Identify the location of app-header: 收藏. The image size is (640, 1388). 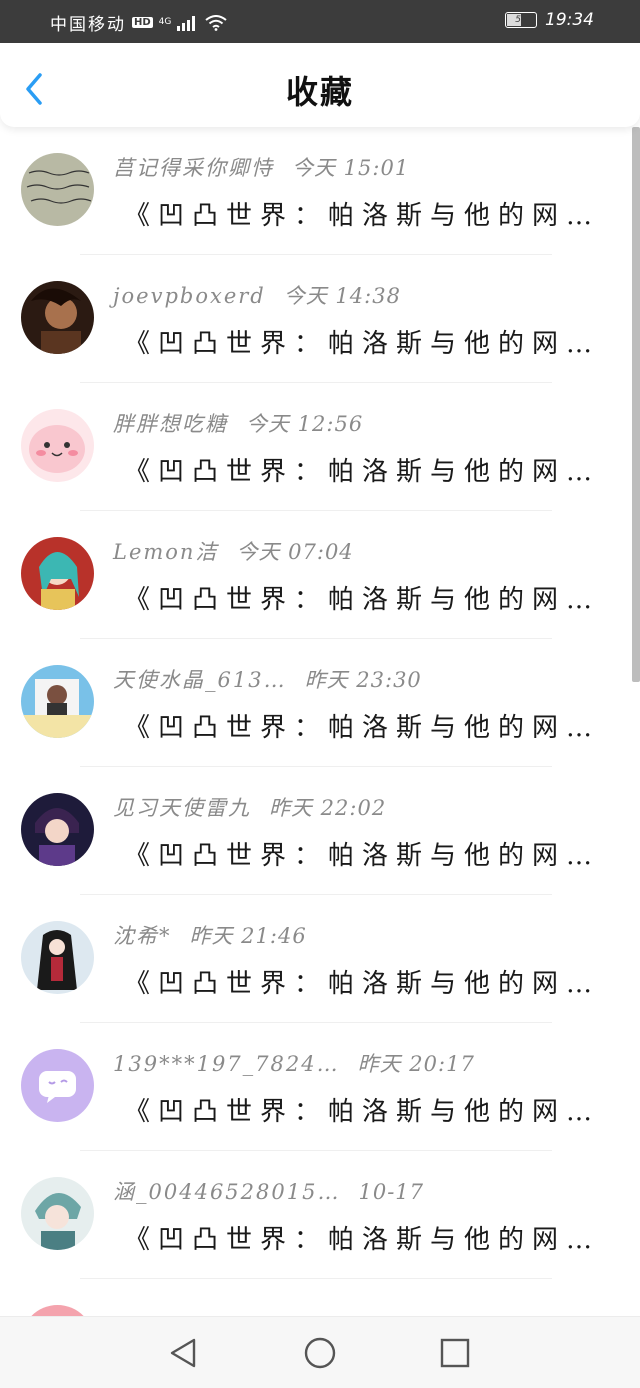
(320, 85).